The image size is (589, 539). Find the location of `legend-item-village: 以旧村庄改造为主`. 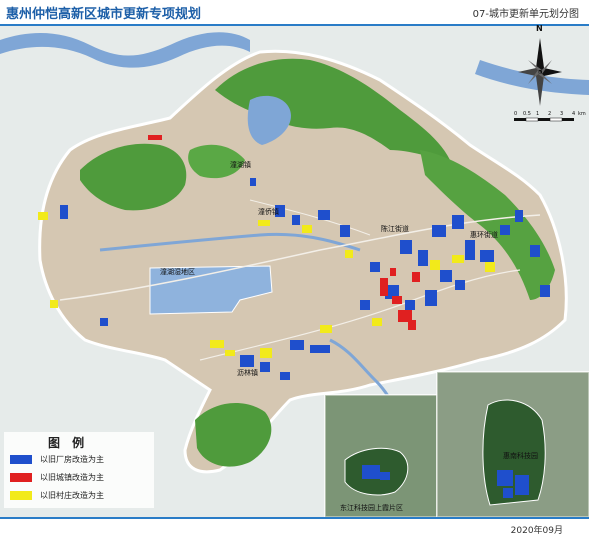

legend-item-village: 以旧村庄改造为主 is located at coordinates (84, 496).